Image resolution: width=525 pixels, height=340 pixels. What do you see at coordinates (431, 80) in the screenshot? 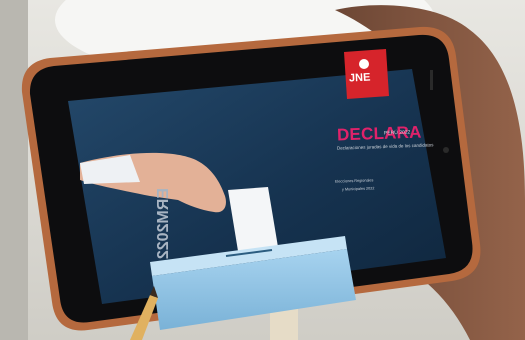
I see `phone-sensor` at bounding box center [431, 80].